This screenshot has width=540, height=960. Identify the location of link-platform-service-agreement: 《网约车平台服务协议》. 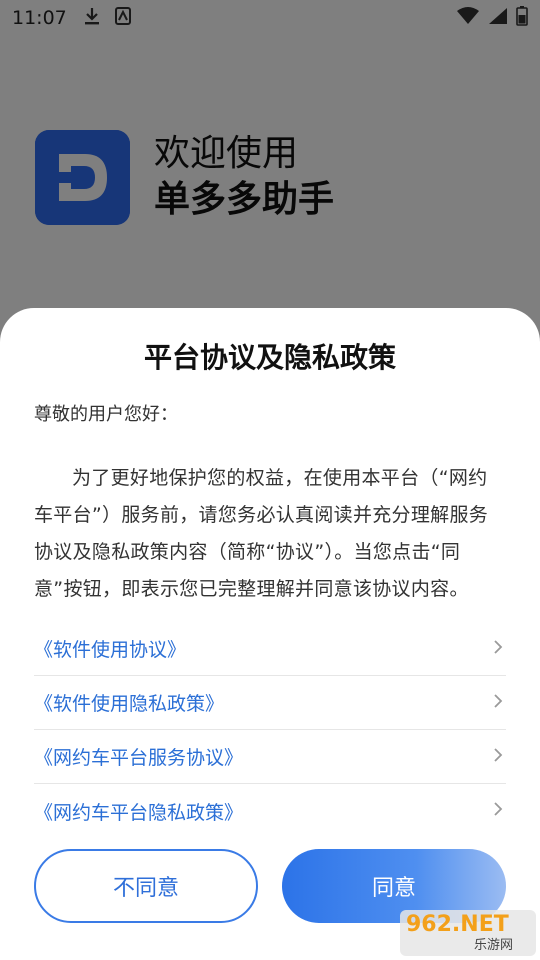
(270, 757).